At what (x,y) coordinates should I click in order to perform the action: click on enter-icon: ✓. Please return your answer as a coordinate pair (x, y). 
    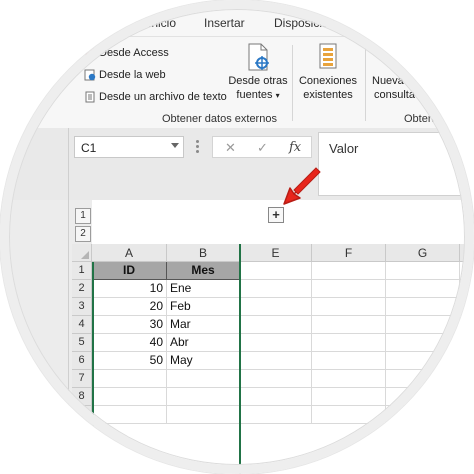
    Looking at the image, I should click on (262, 148).